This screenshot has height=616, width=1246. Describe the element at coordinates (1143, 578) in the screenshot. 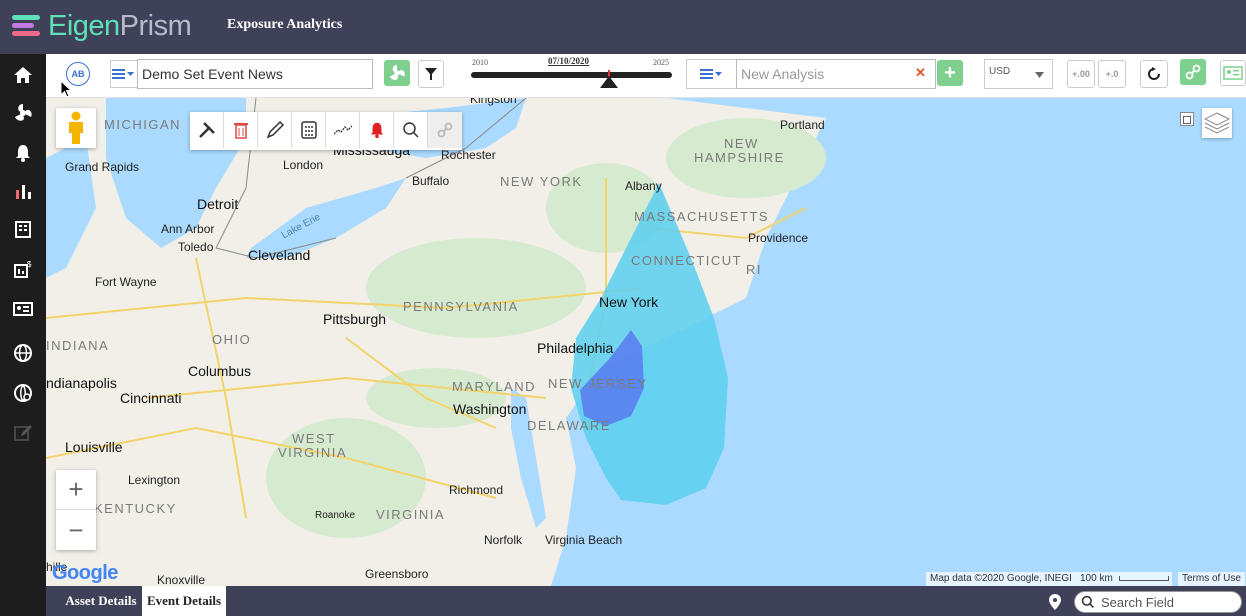

I see `map-scale-bar` at that location.